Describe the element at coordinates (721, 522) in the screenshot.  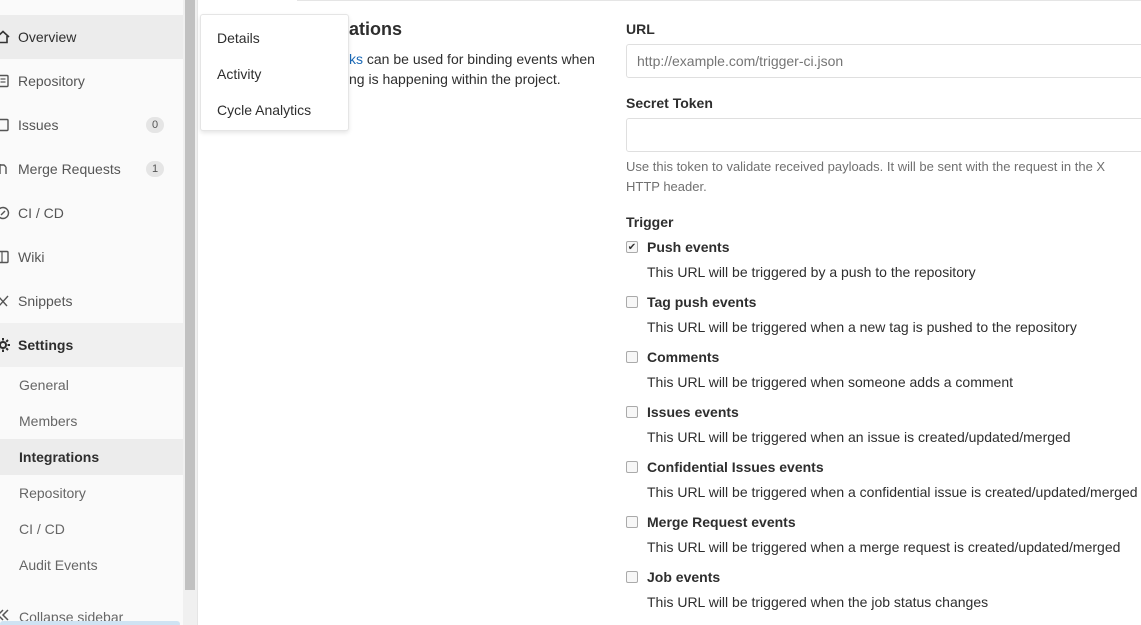
I see `merge-request-events-label: Merge Request events` at that location.